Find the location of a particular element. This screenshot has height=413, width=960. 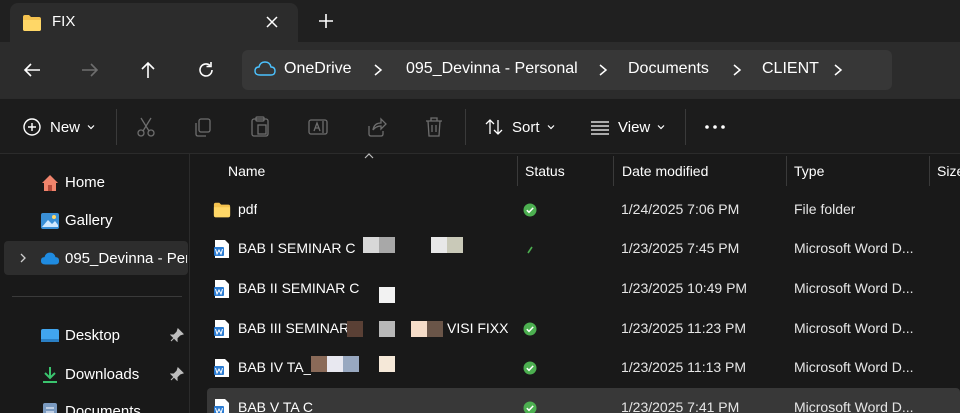

gallery-icon is located at coordinates (50, 221).